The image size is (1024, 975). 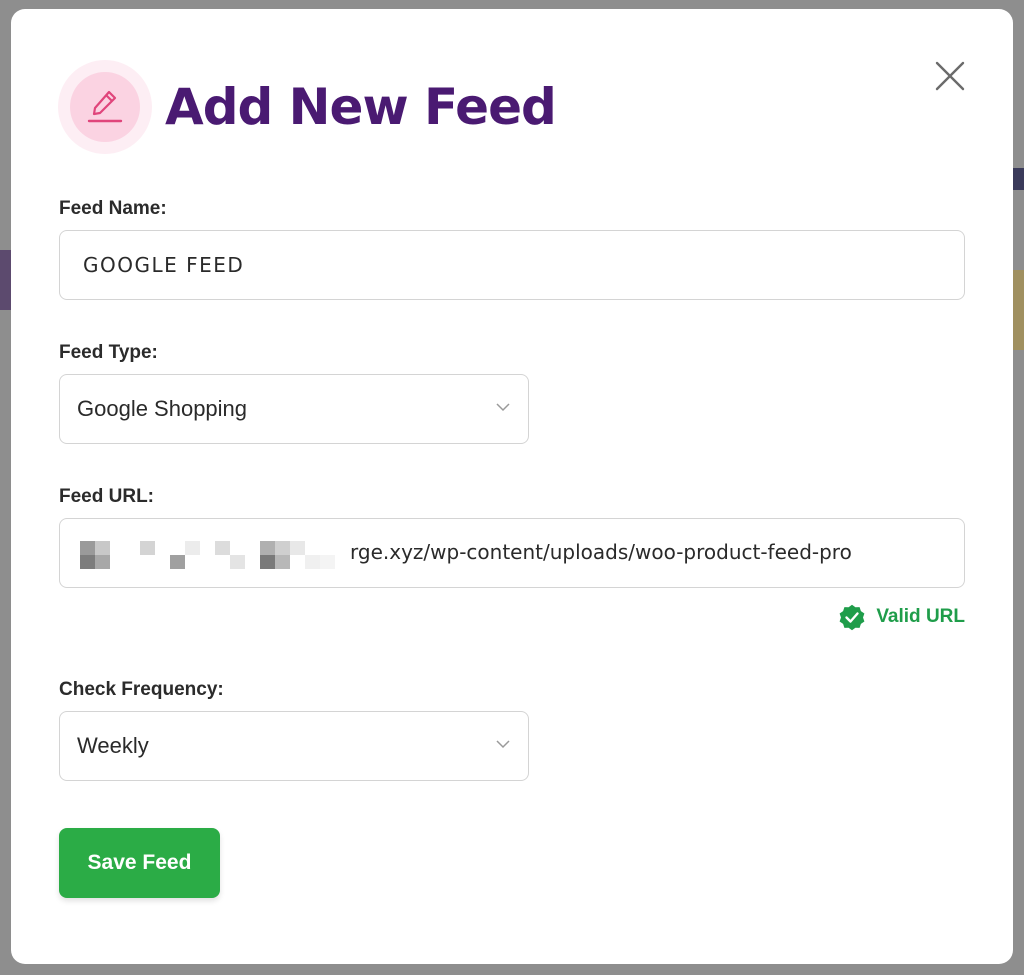 What do you see at coordinates (162, 408) in the screenshot?
I see `feed-type-selected-value: Google Shopping` at bounding box center [162, 408].